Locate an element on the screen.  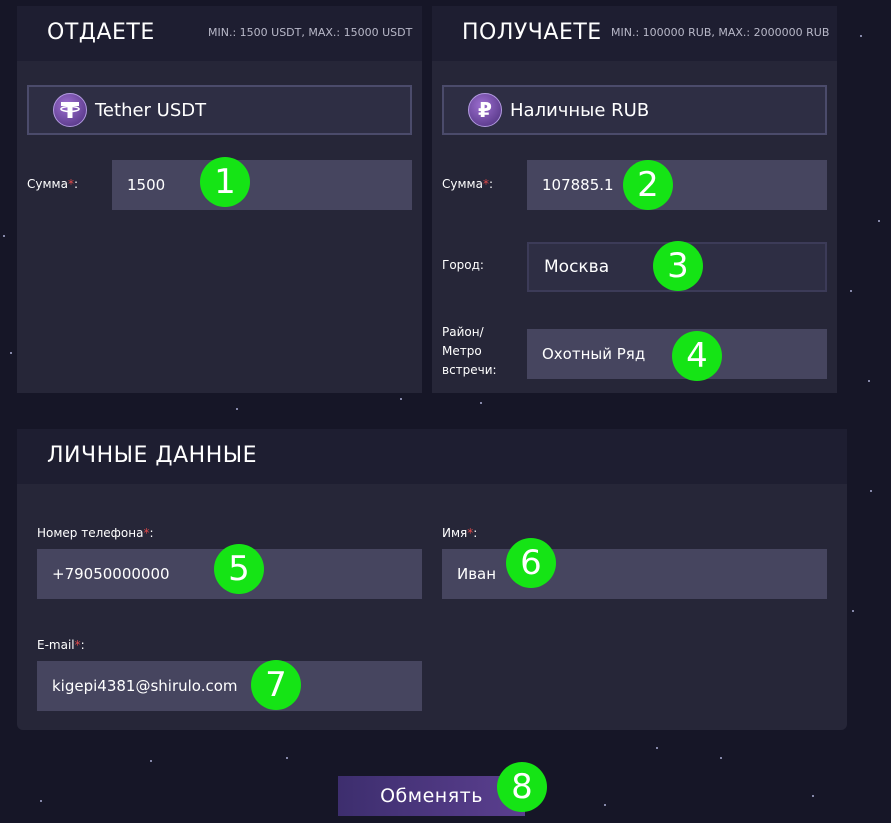
receive-currency-selector: ₽ Наличные RUB is located at coordinates (634, 110).